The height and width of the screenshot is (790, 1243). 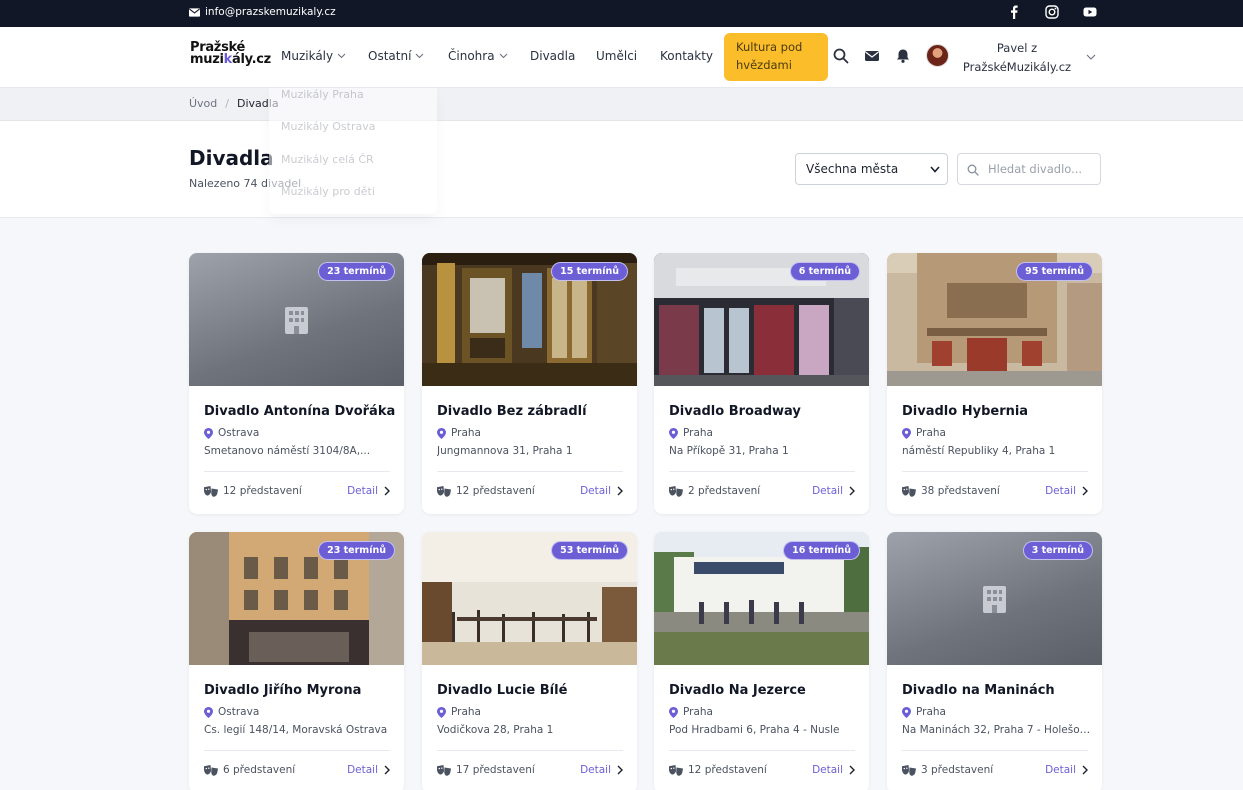 I want to click on theatre-address: Vodičkova 28, Praha 1, so click(x=495, y=730).